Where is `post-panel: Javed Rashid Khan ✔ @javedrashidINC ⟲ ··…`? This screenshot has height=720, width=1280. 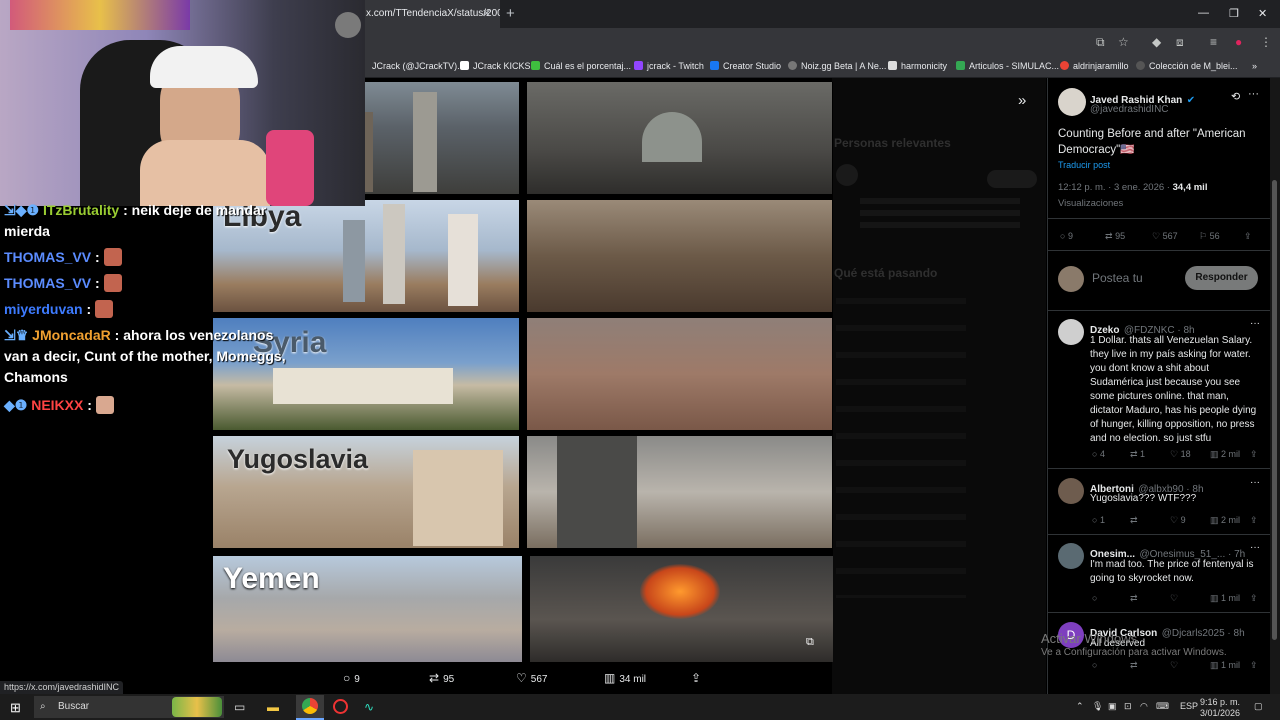 post-panel: Javed Rashid Khan ✔ @javedrashidINC ⟲ ··… is located at coordinates (1158, 386).